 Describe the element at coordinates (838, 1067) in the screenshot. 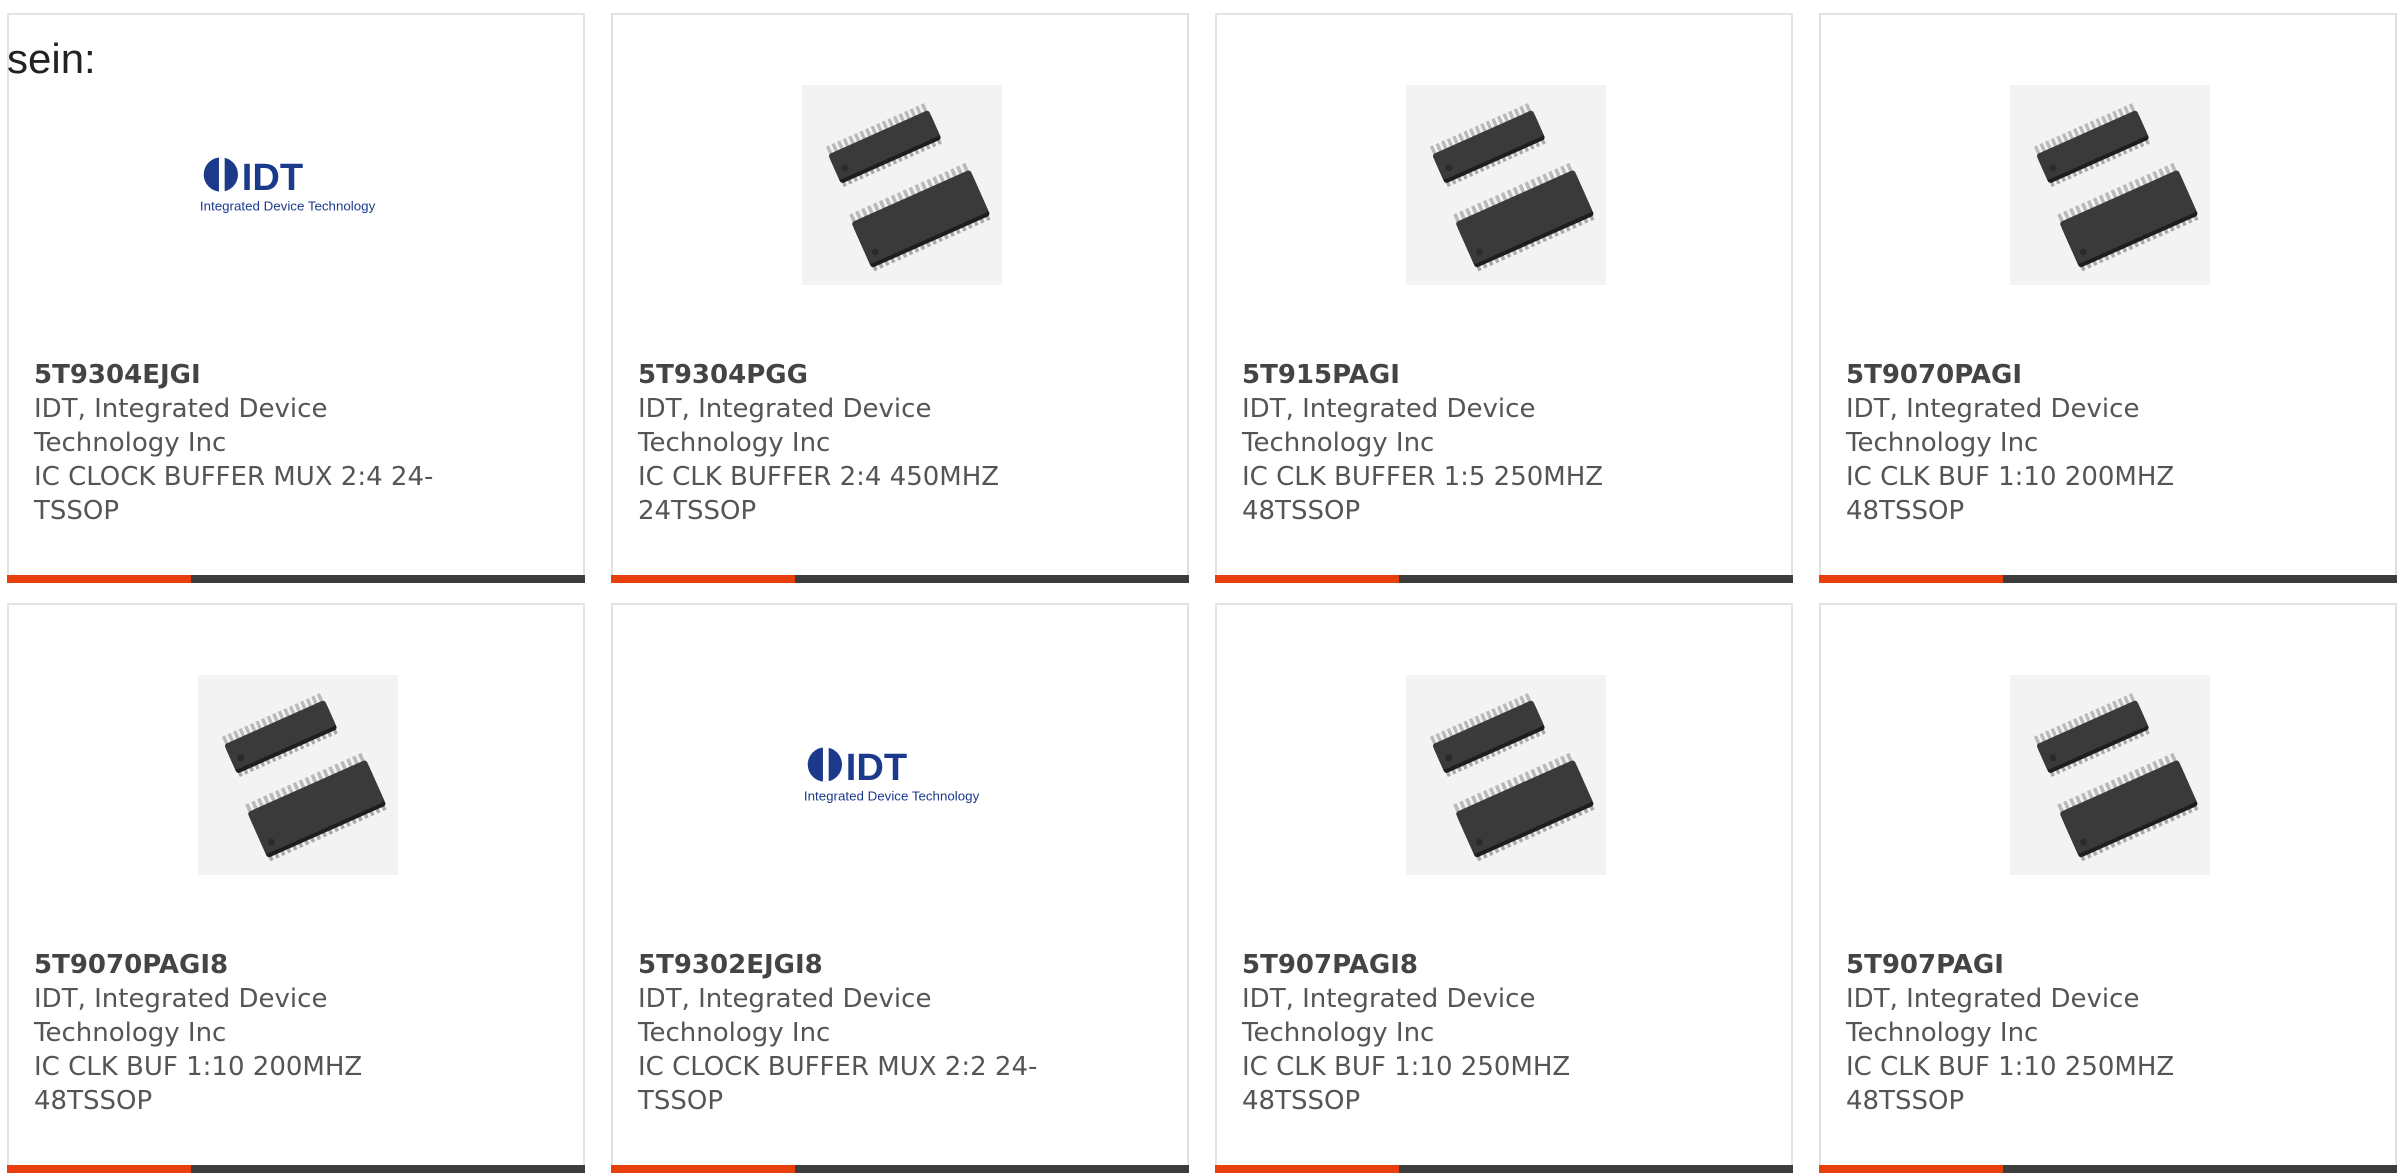

I see `description-line: IC CLOCK BUFFER MUX 2:2 24-` at that location.